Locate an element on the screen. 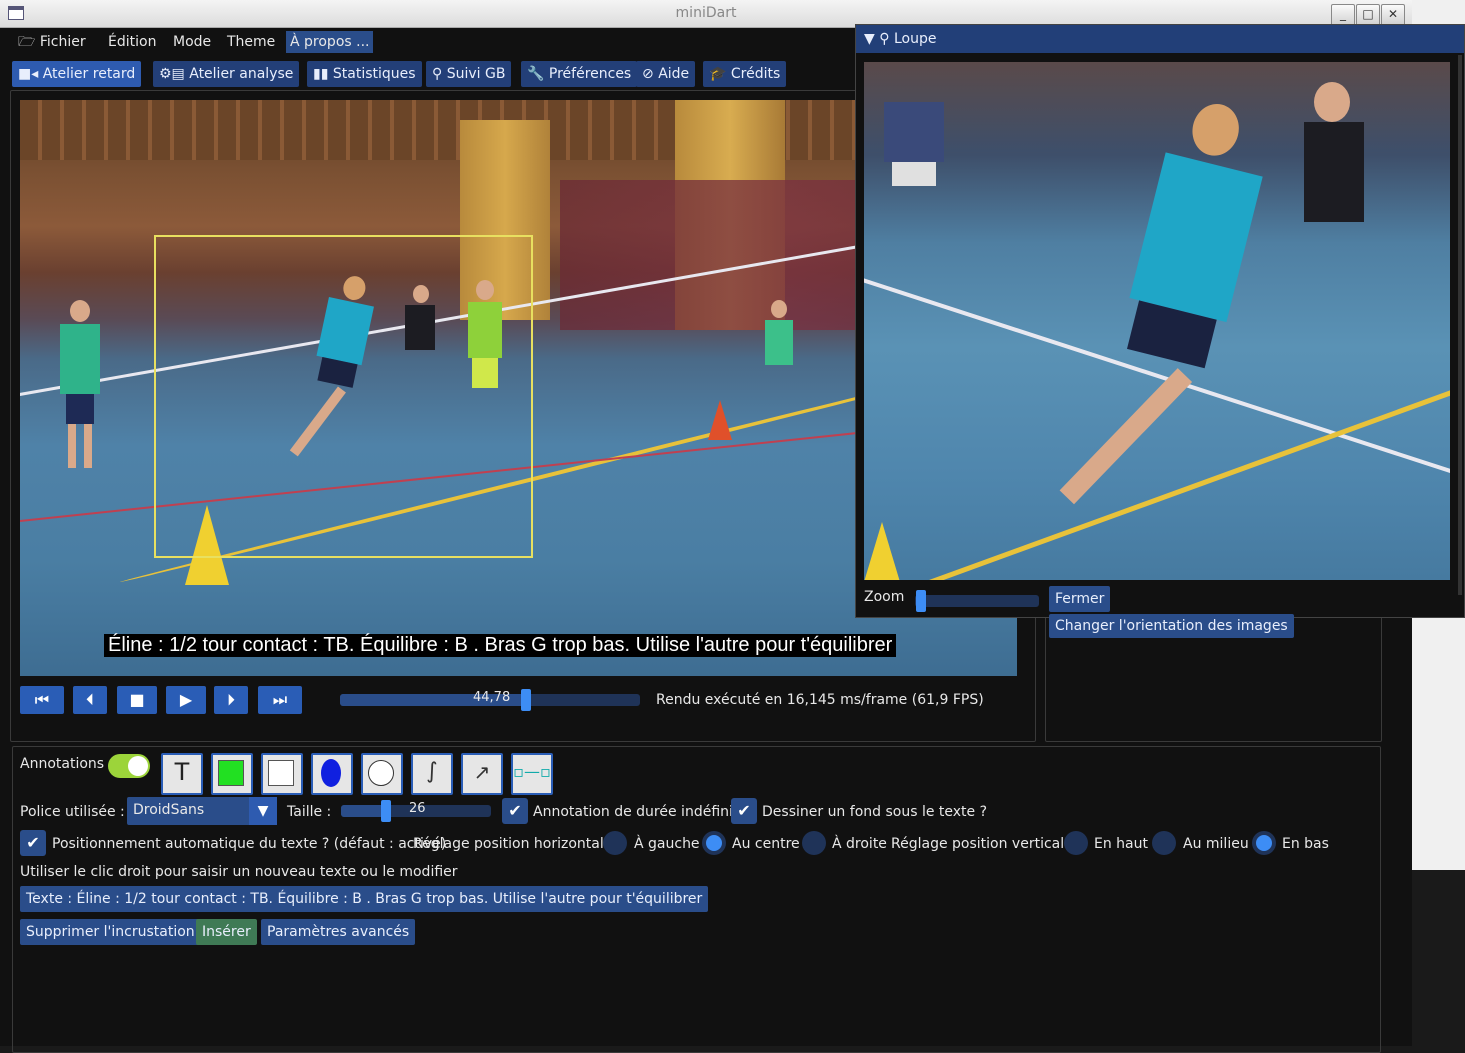 The width and height of the screenshot is (1465, 1053). scrollbar is located at coordinates (1460, 325).